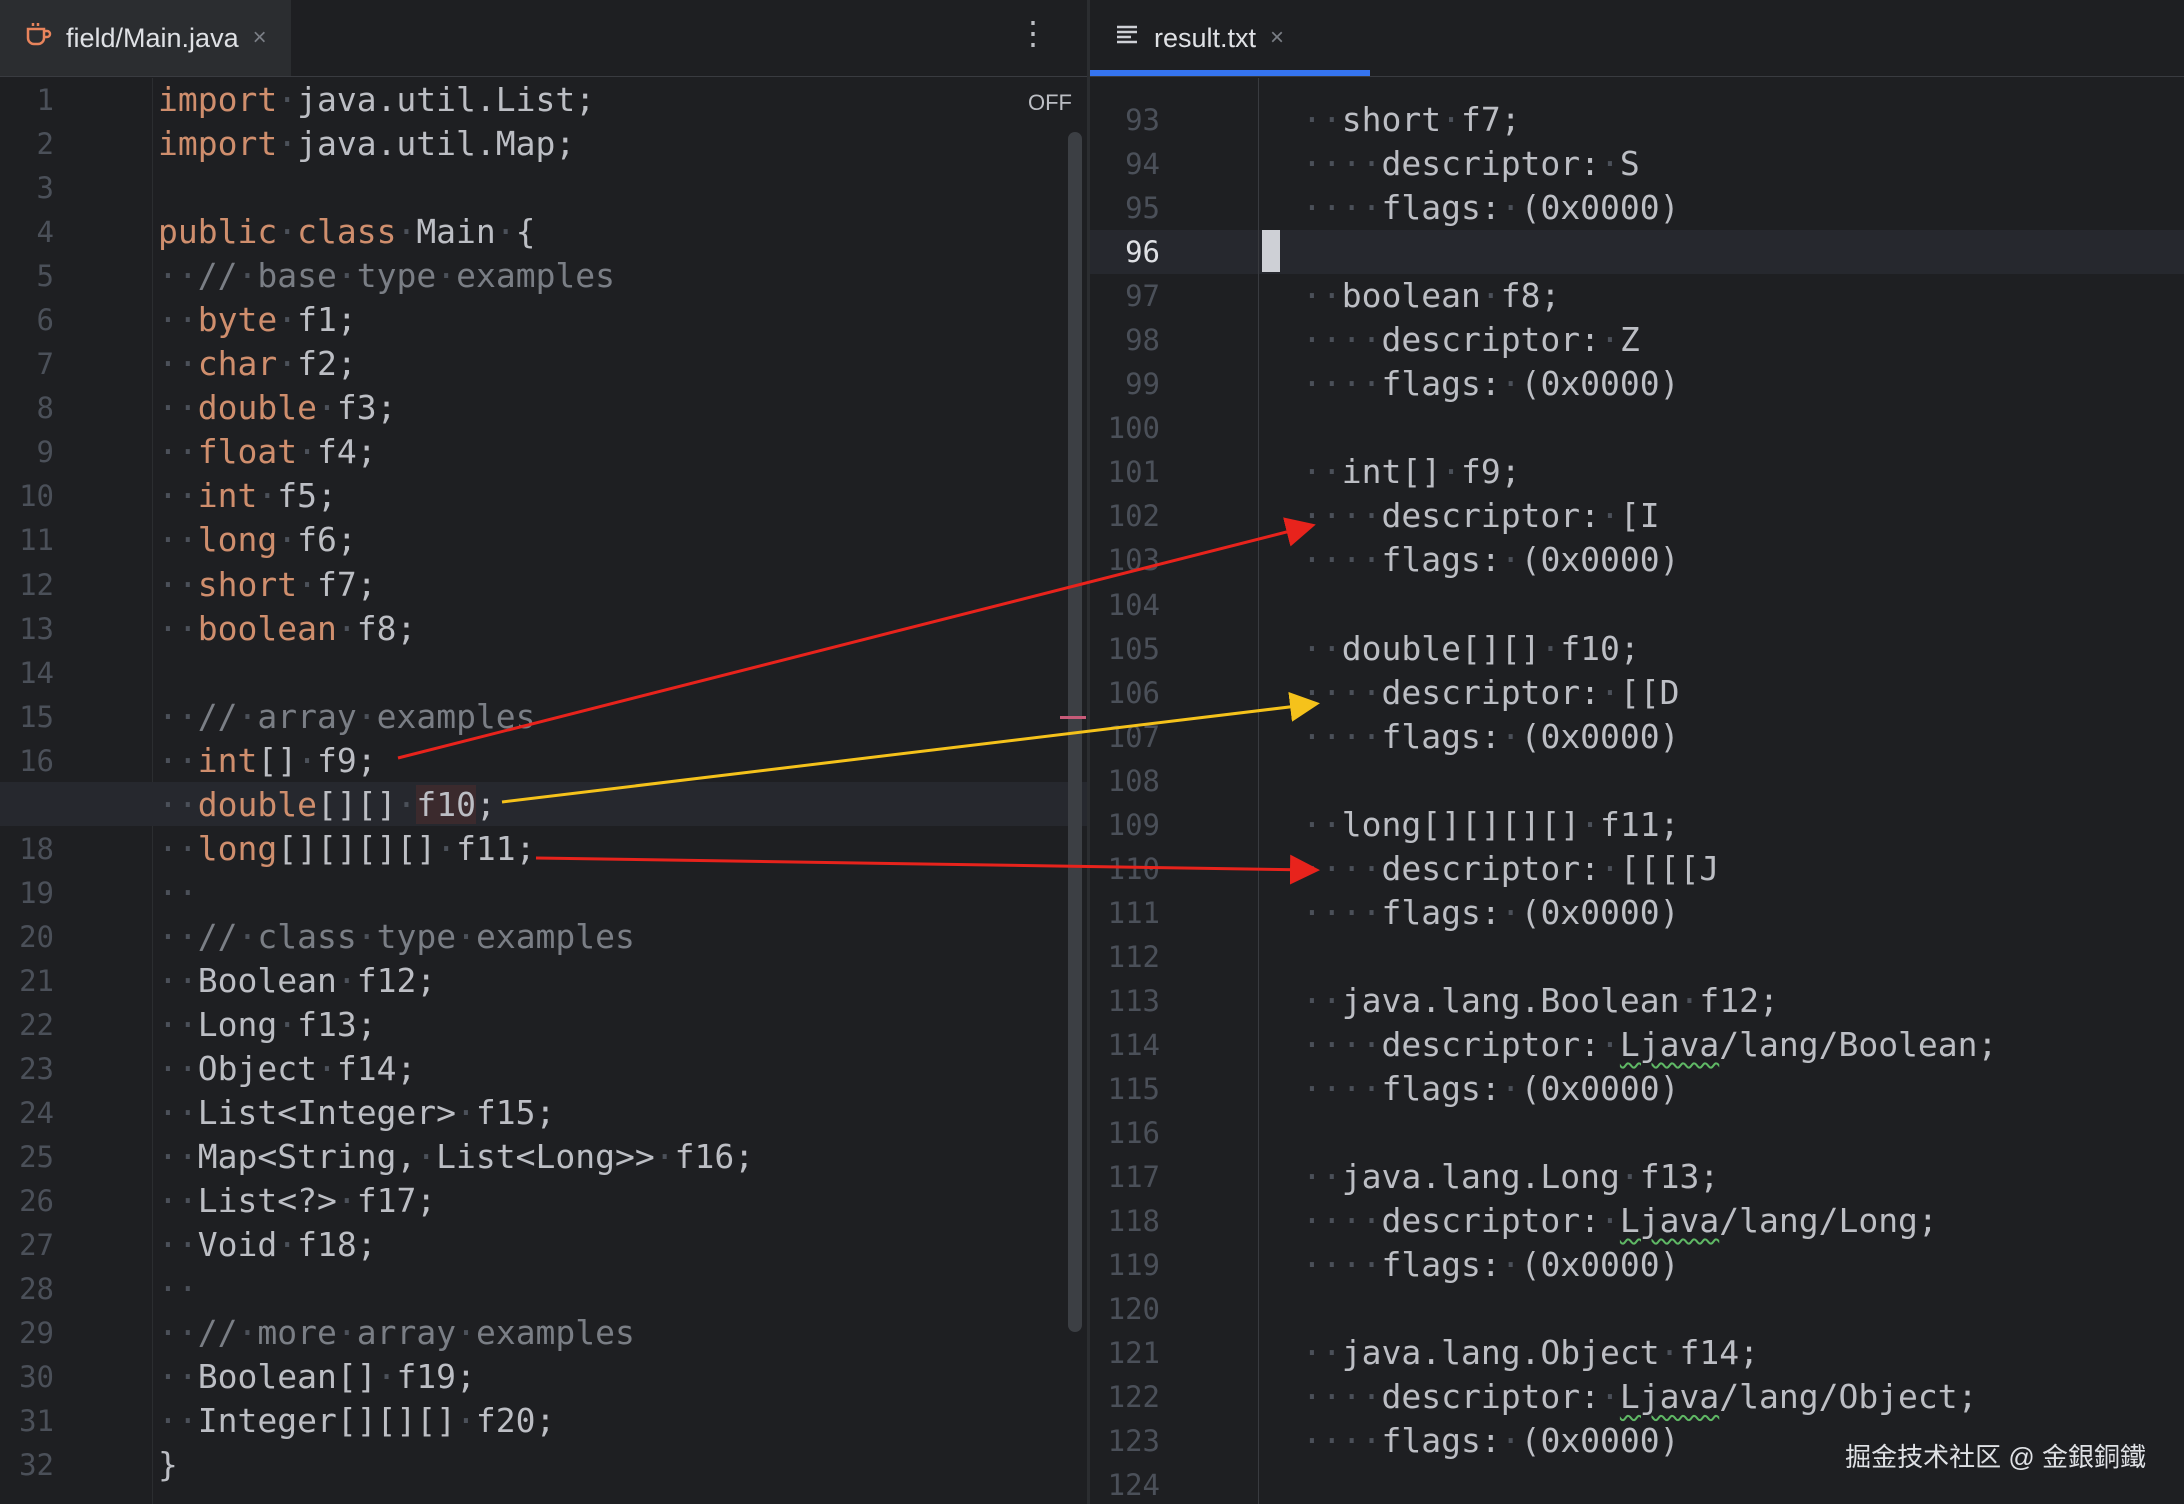  I want to click on line-number: 93, so click(1125, 120).